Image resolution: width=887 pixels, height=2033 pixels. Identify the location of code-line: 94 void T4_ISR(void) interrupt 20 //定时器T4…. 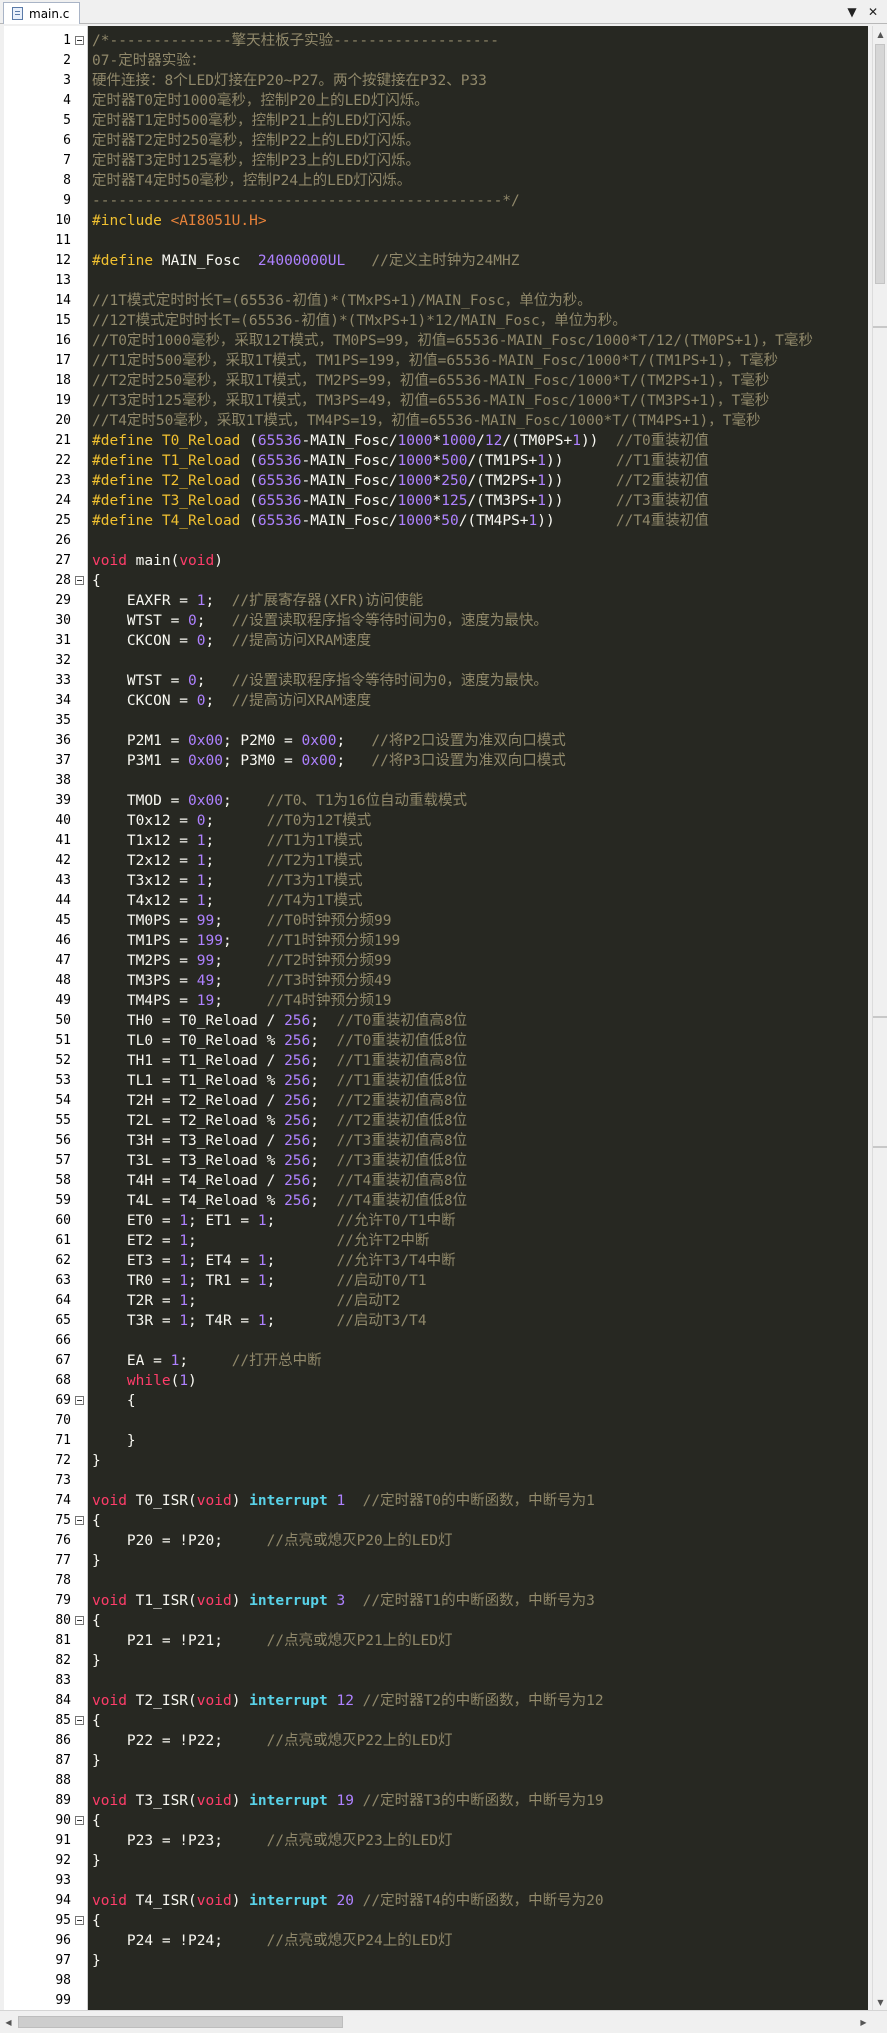
(436, 1901).